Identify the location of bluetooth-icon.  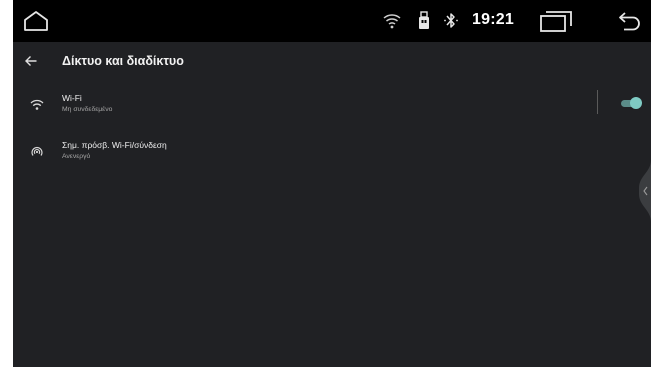
(451, 20).